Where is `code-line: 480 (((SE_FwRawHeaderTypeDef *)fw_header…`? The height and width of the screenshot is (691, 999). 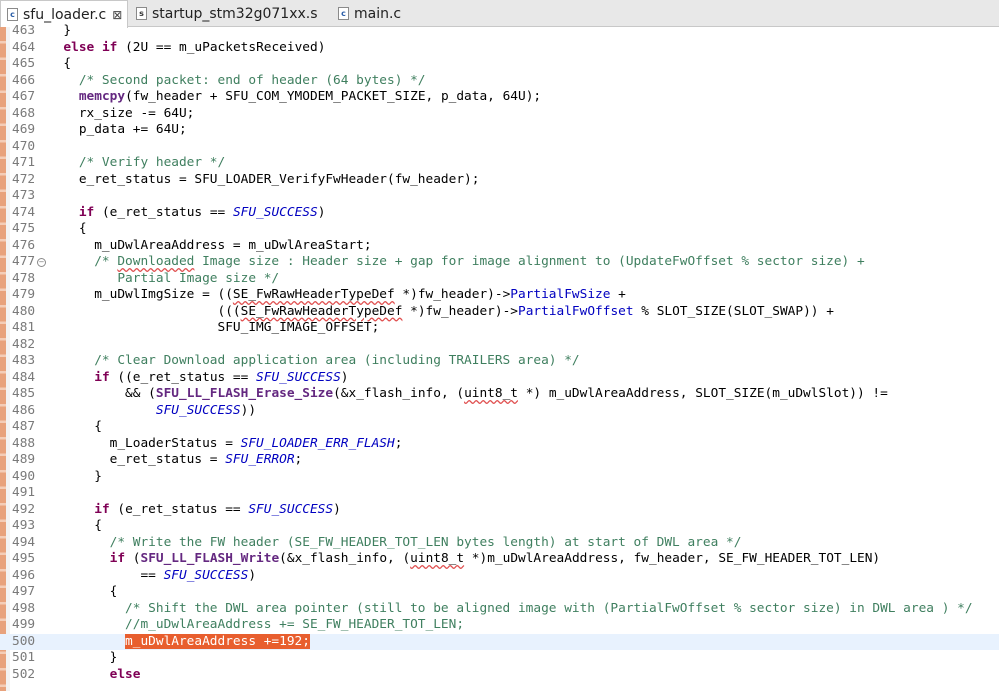 code-line: 480 (((SE_FwRawHeaderTypeDef *)fw_header… is located at coordinates (499, 312).